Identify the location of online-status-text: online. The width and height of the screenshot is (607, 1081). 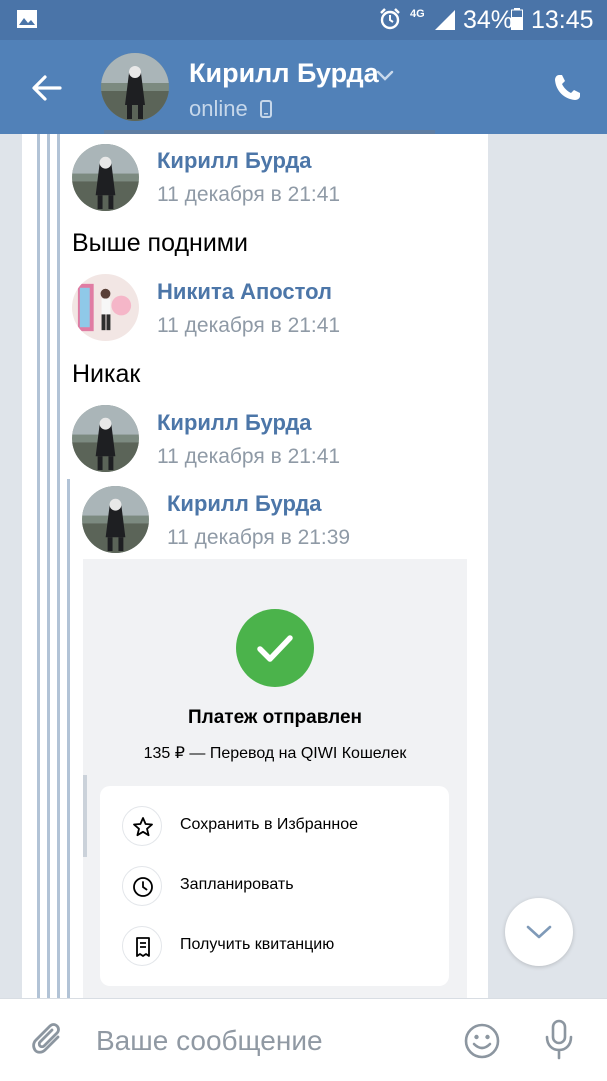
(218, 108).